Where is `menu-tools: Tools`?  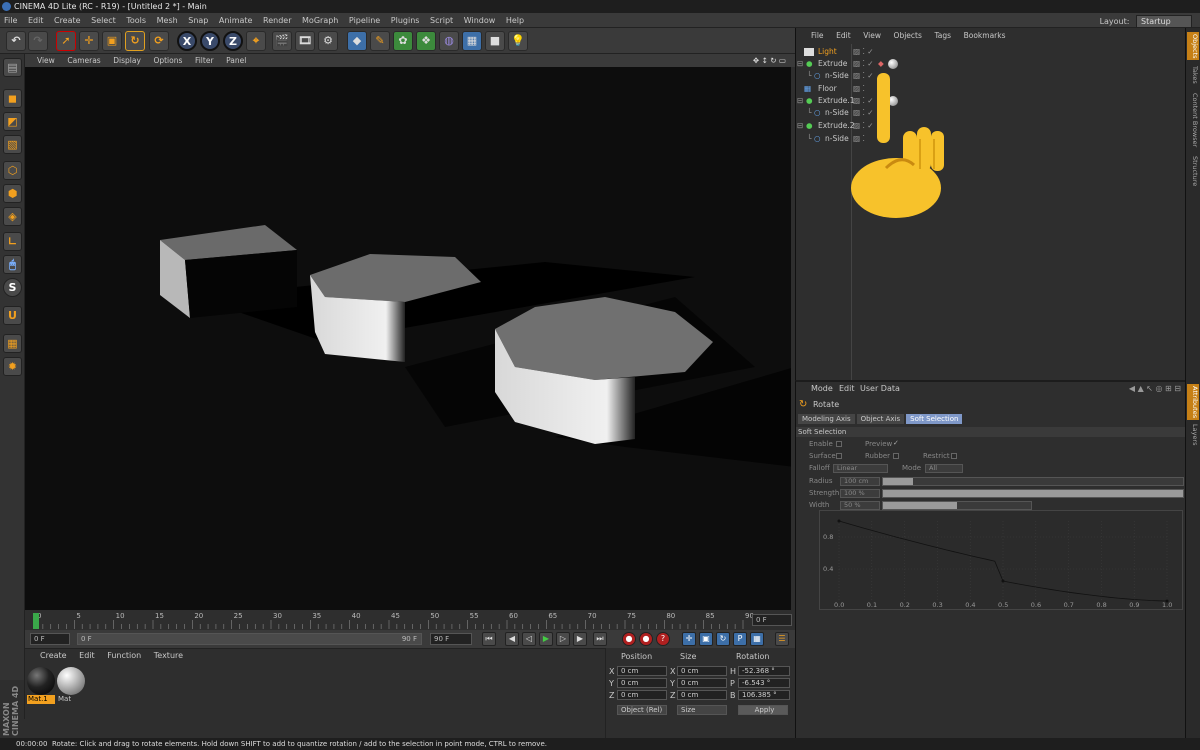 menu-tools: Tools is located at coordinates (136, 20).